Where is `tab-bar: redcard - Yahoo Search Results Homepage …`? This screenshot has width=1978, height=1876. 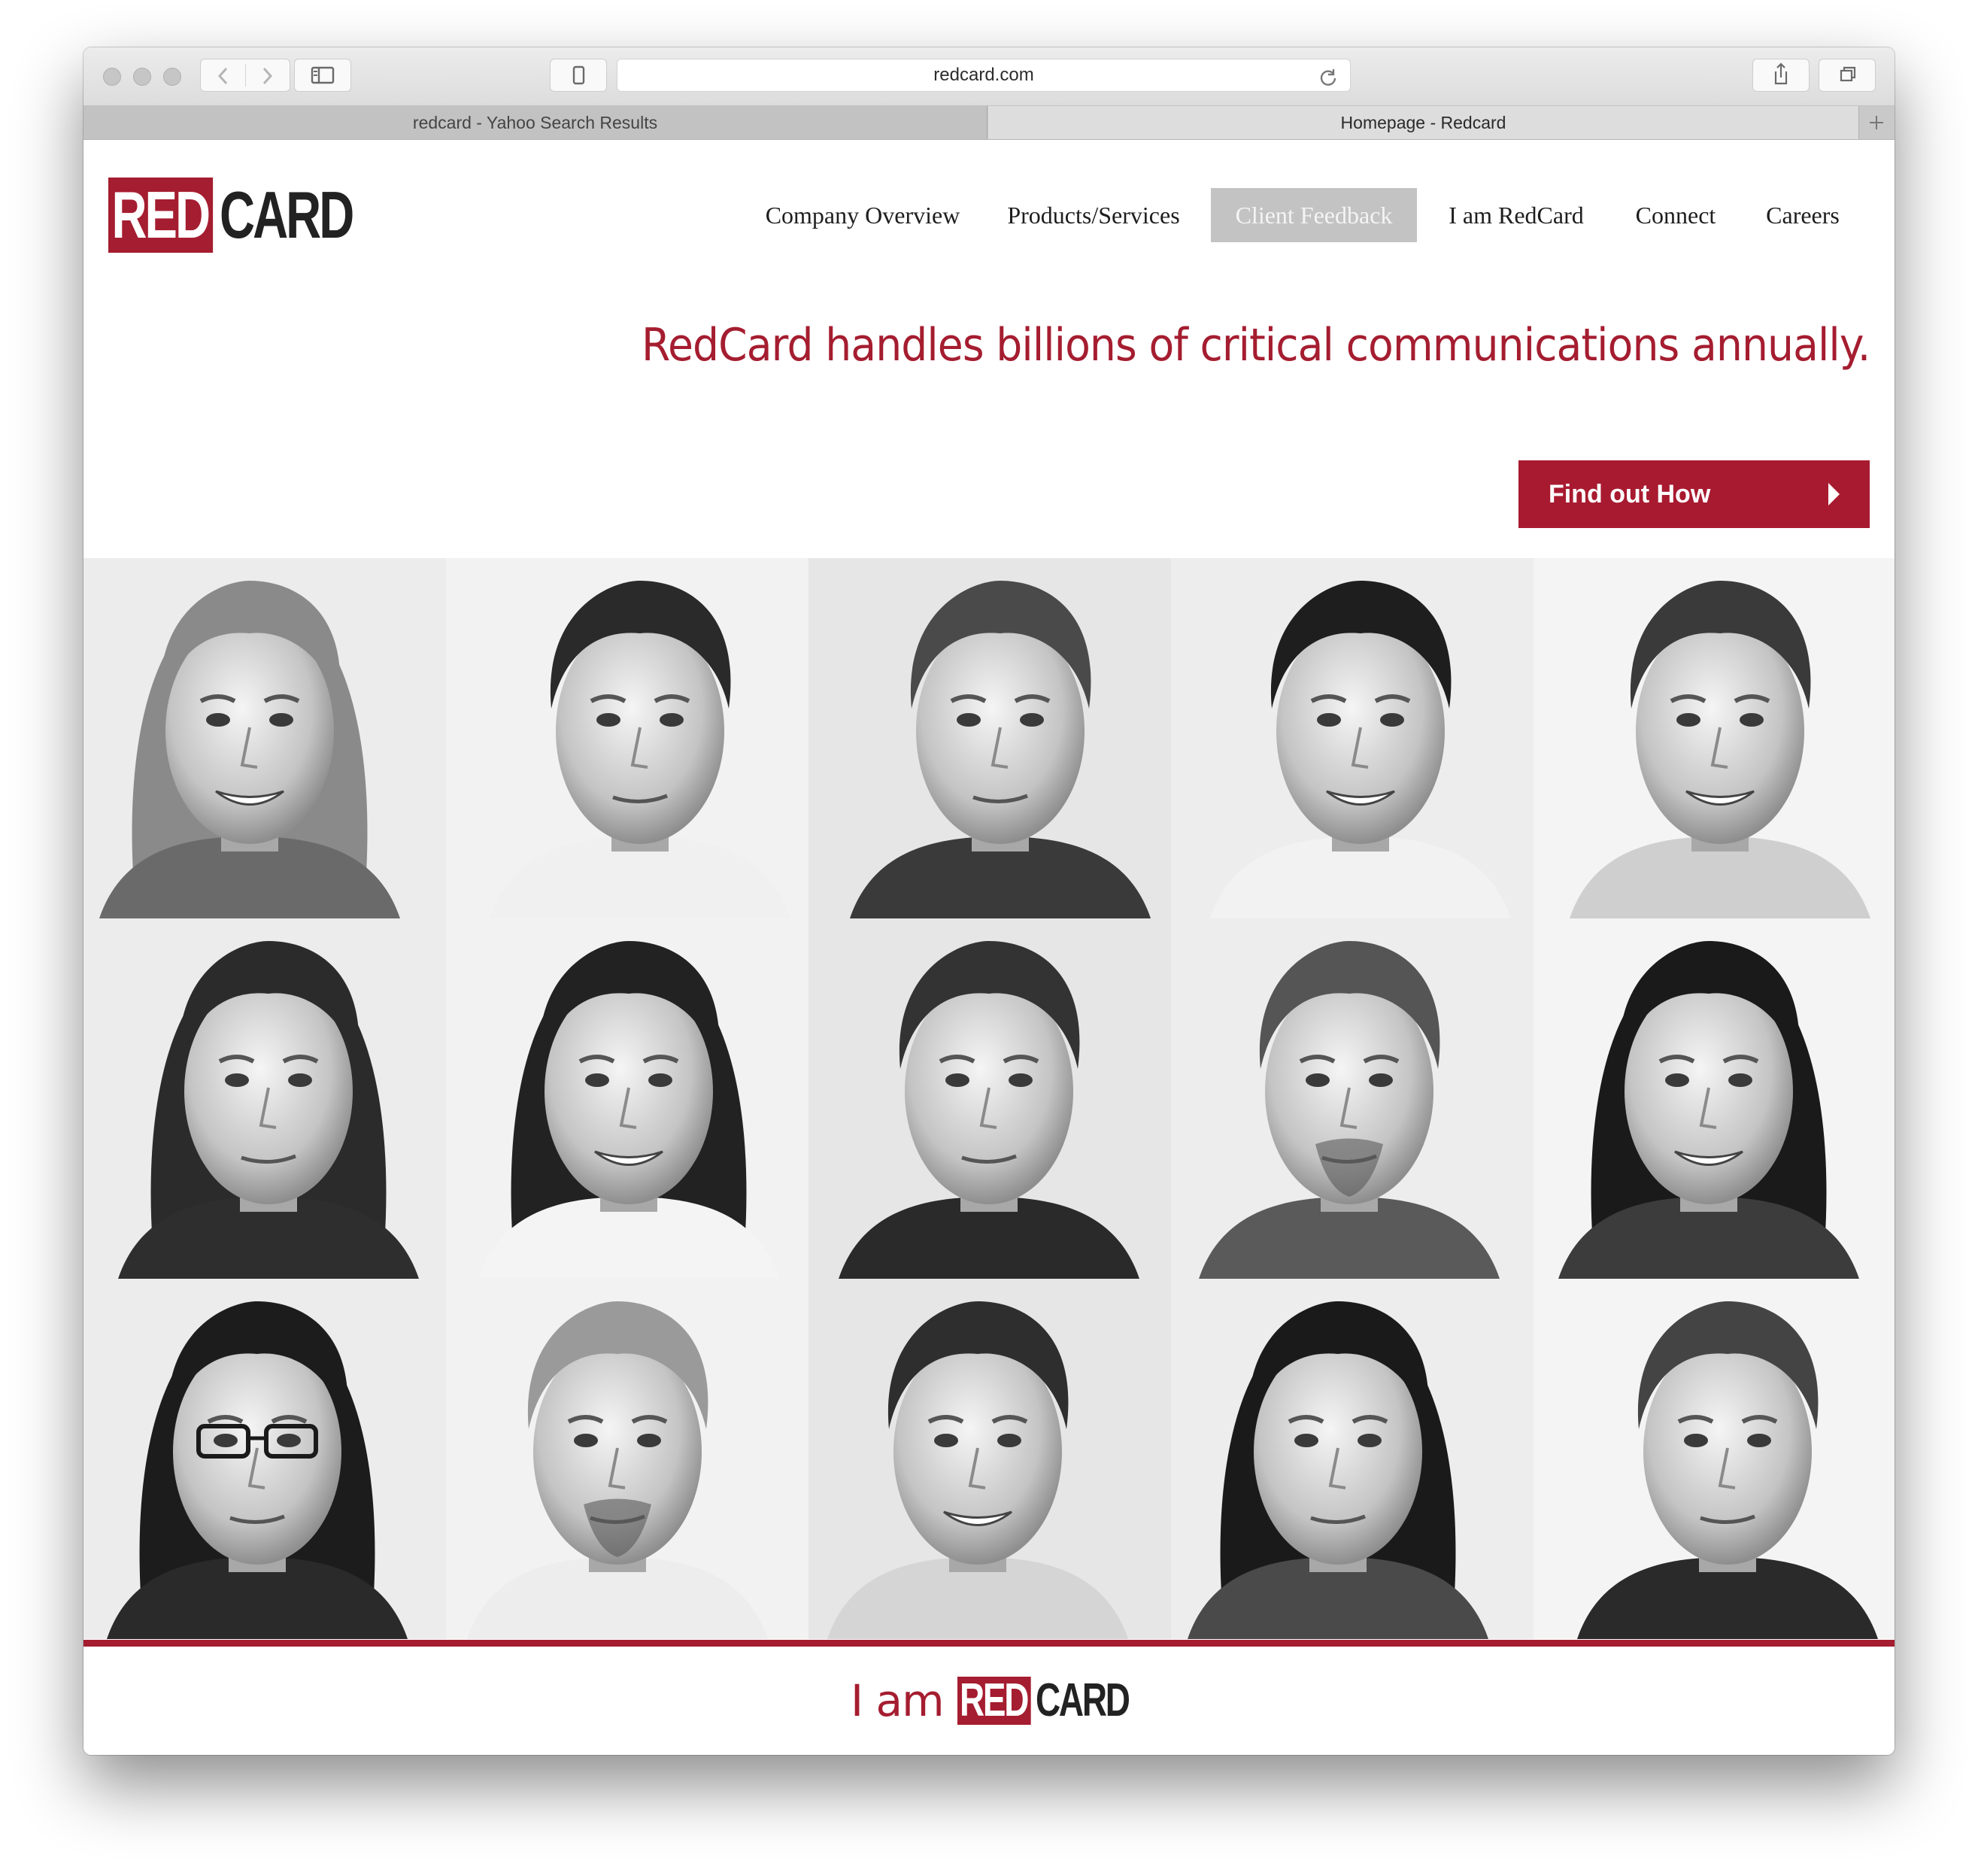 tab-bar: redcard - Yahoo Search Results Homepage … is located at coordinates (989, 123).